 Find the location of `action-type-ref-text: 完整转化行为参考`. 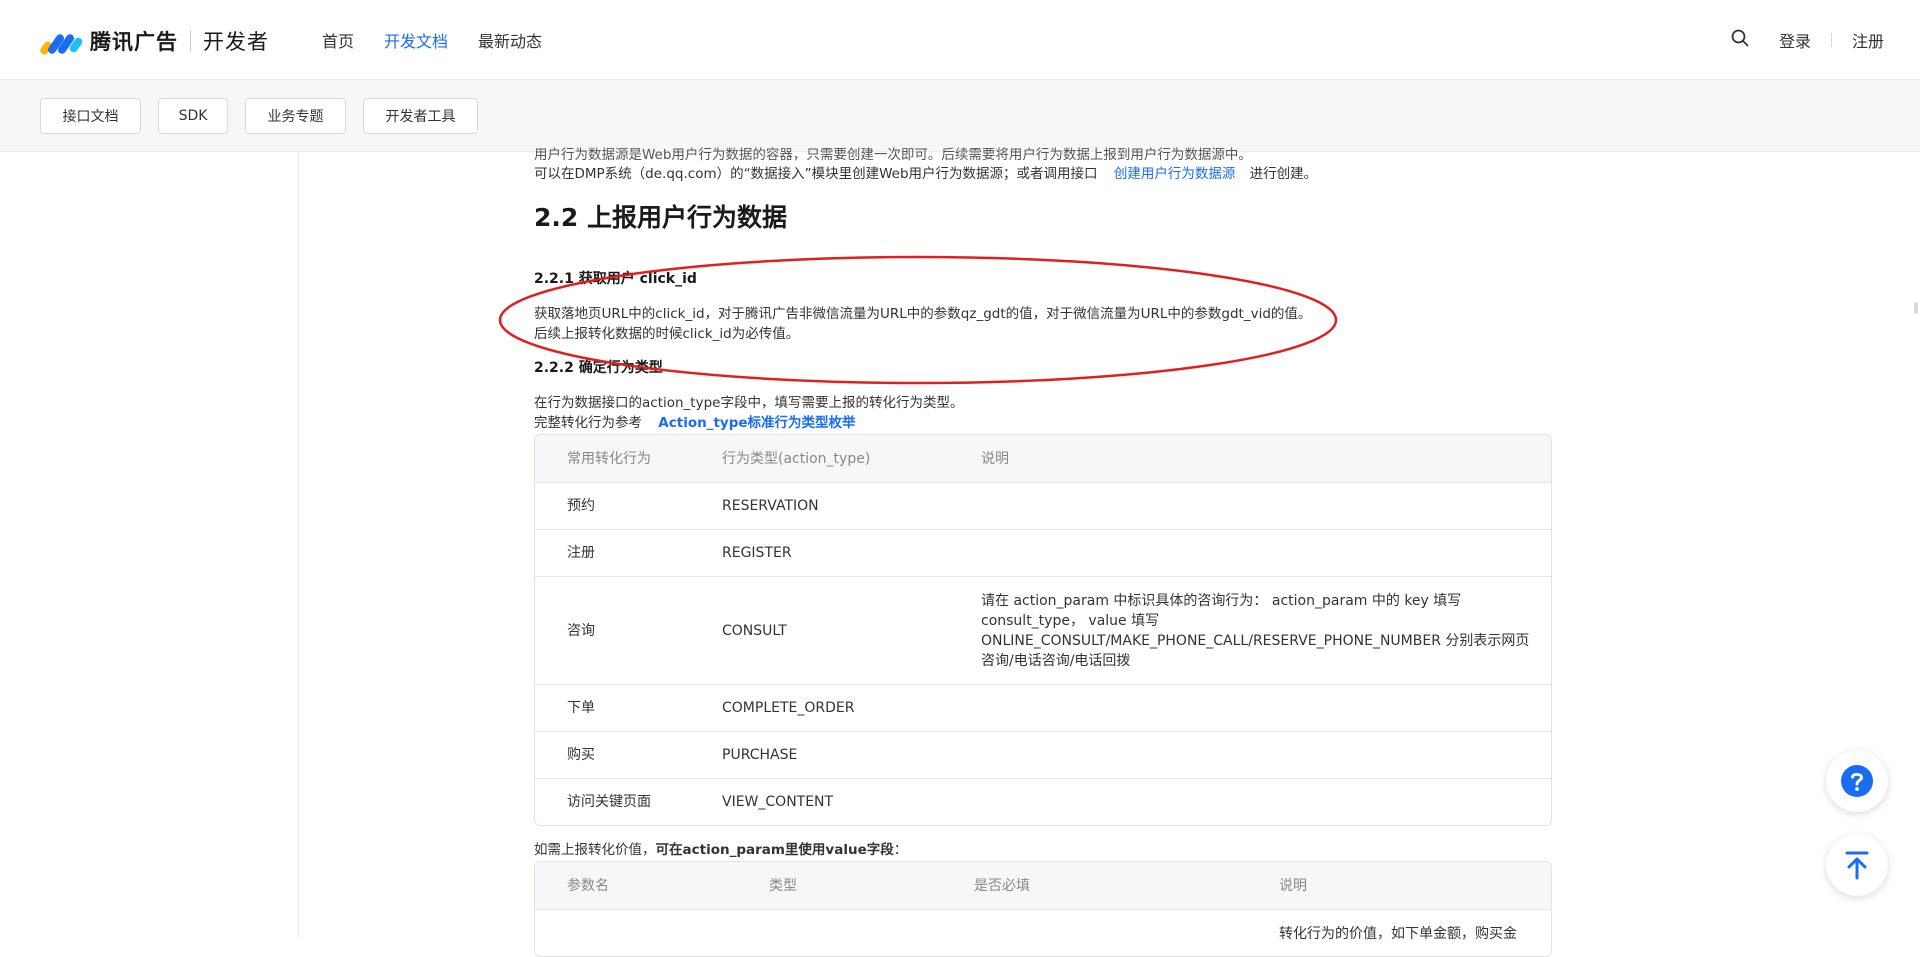

action-type-ref-text: 完整转化行为参考 is located at coordinates (588, 423).